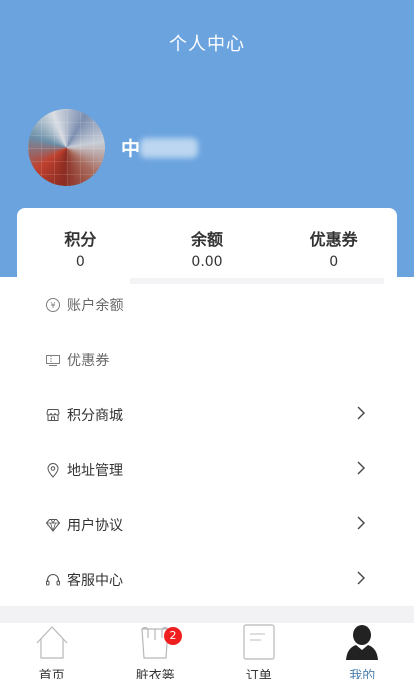 This screenshot has height=679, width=414. I want to click on stat-balance: 余额 0.00, so click(207, 243).